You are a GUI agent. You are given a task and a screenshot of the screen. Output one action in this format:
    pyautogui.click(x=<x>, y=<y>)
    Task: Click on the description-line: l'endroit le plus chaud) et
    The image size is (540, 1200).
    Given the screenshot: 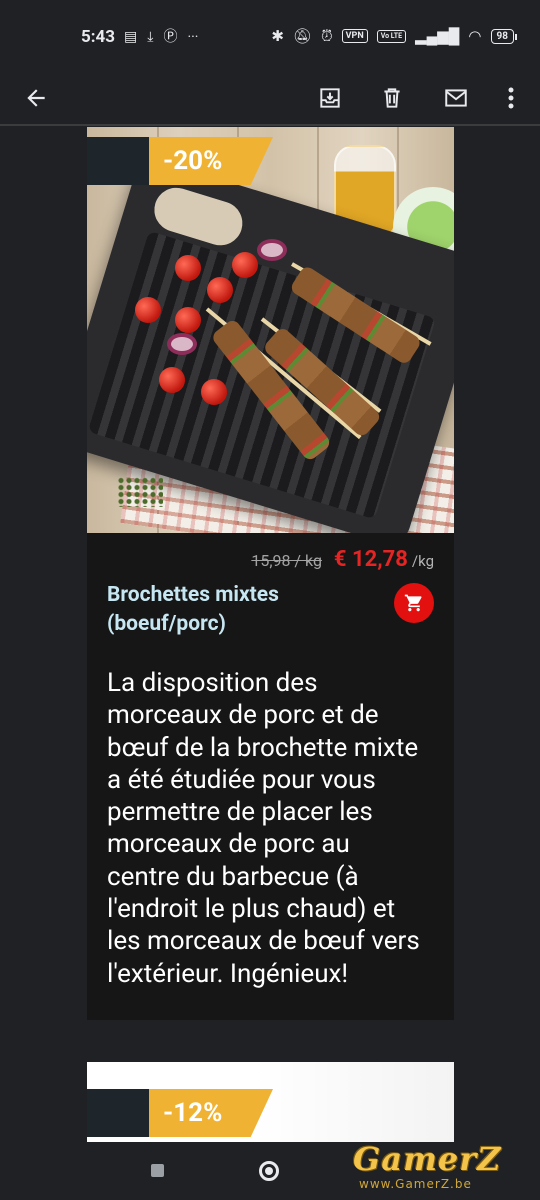 What is the action you would take?
    pyautogui.click(x=251, y=909)
    